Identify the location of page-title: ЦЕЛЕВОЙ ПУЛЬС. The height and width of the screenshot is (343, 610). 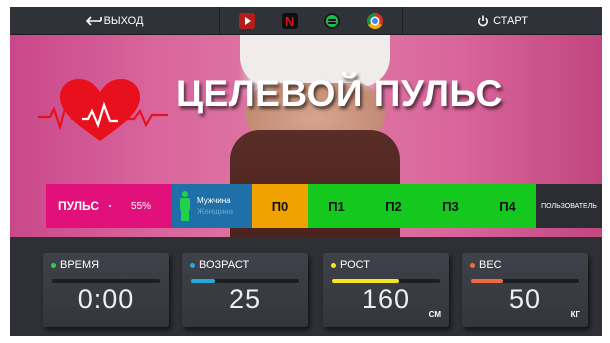
(339, 93).